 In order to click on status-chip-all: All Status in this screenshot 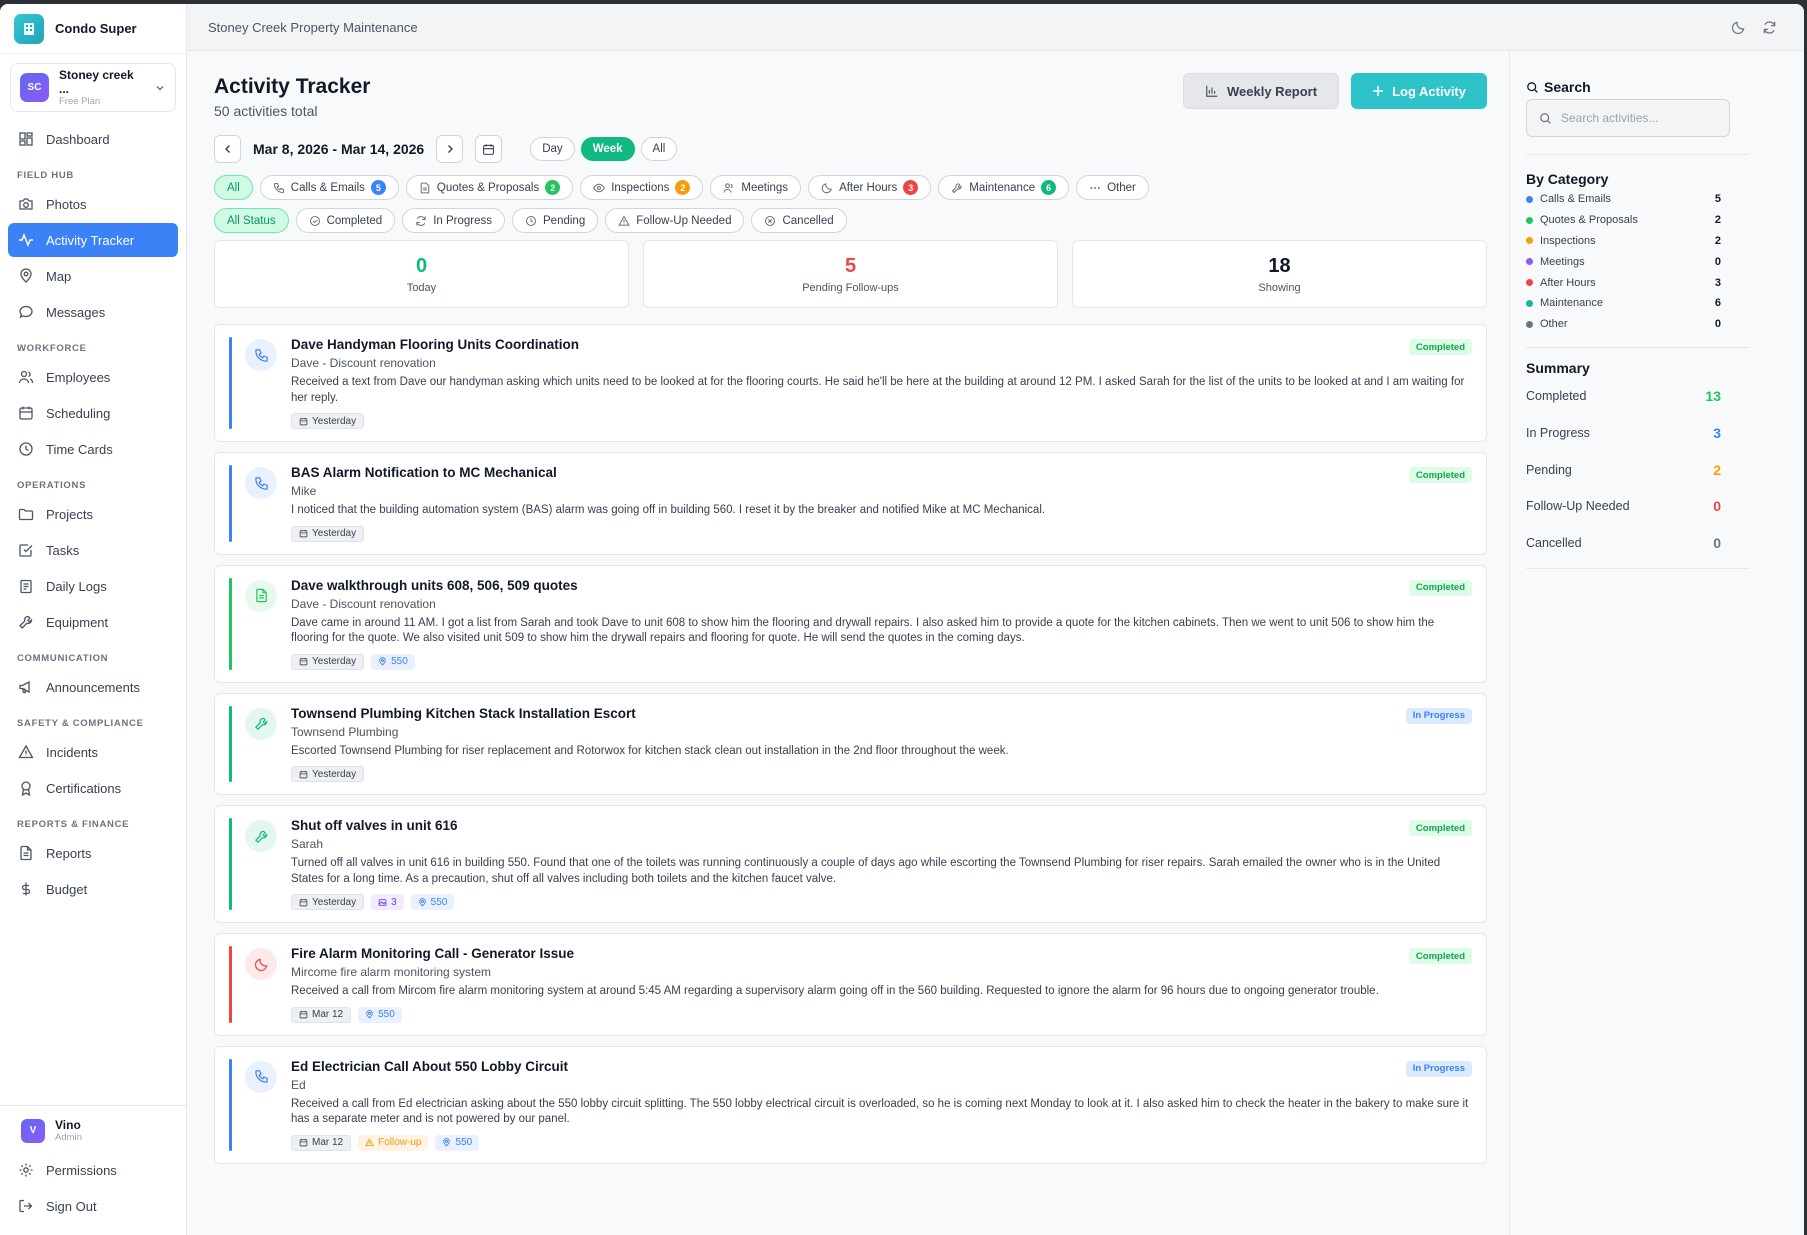, I will do `click(251, 220)`.